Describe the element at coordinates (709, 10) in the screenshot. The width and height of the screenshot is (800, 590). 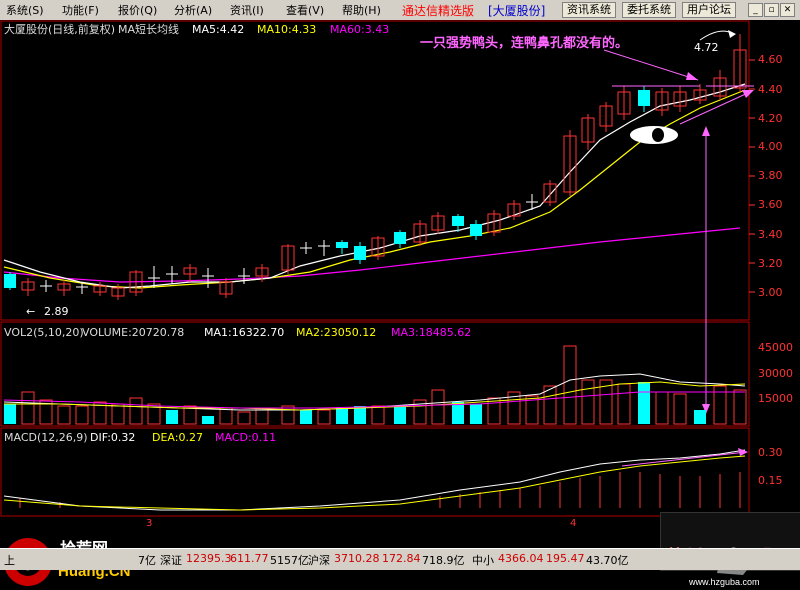
I see `user-forum-button: 用户论坛` at that location.